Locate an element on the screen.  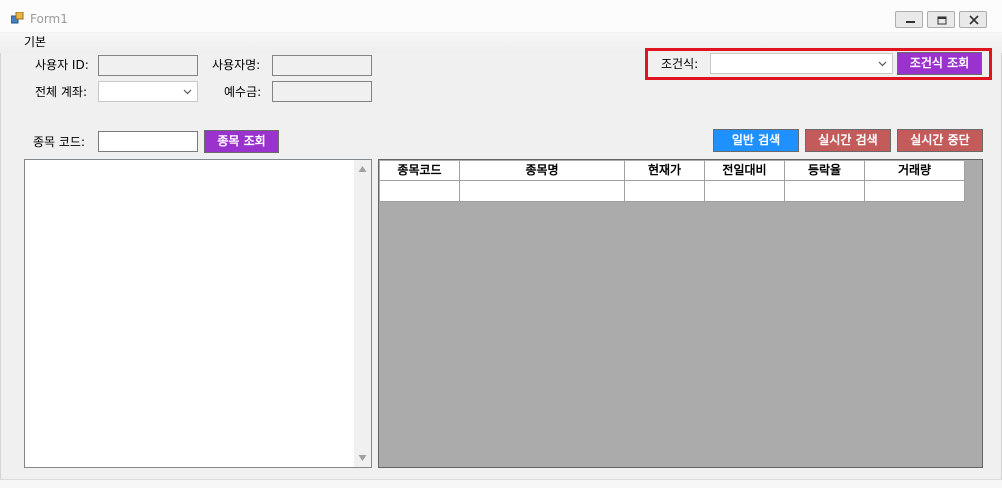
column-header-stock-name: 종목명 is located at coordinates (542, 171).